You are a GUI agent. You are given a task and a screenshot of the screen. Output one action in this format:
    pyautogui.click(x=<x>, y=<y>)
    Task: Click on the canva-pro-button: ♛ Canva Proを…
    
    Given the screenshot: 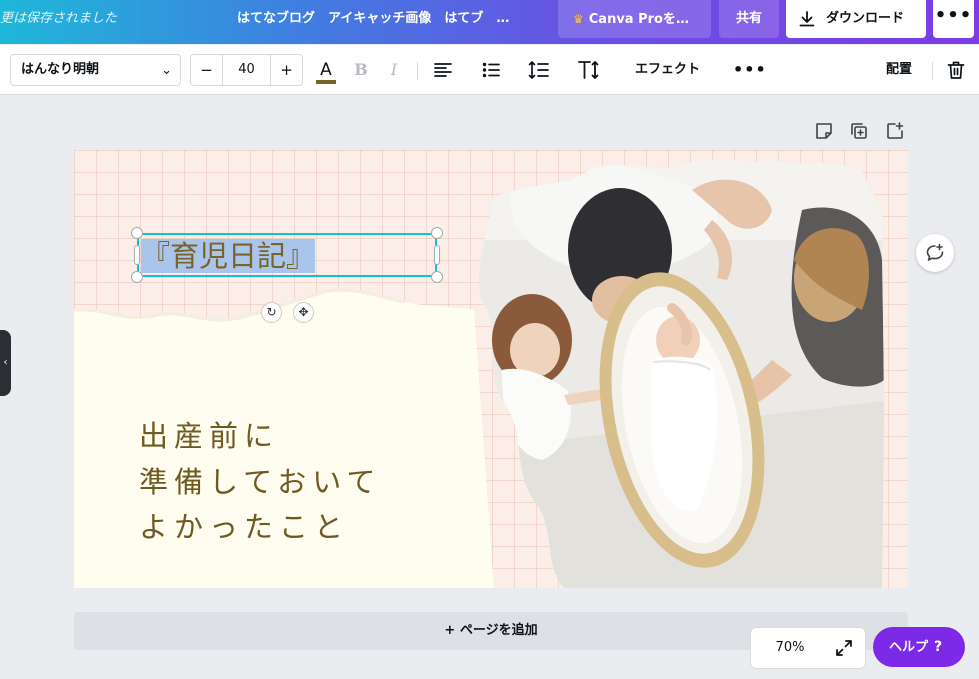 What is the action you would take?
    pyautogui.click(x=634, y=19)
    